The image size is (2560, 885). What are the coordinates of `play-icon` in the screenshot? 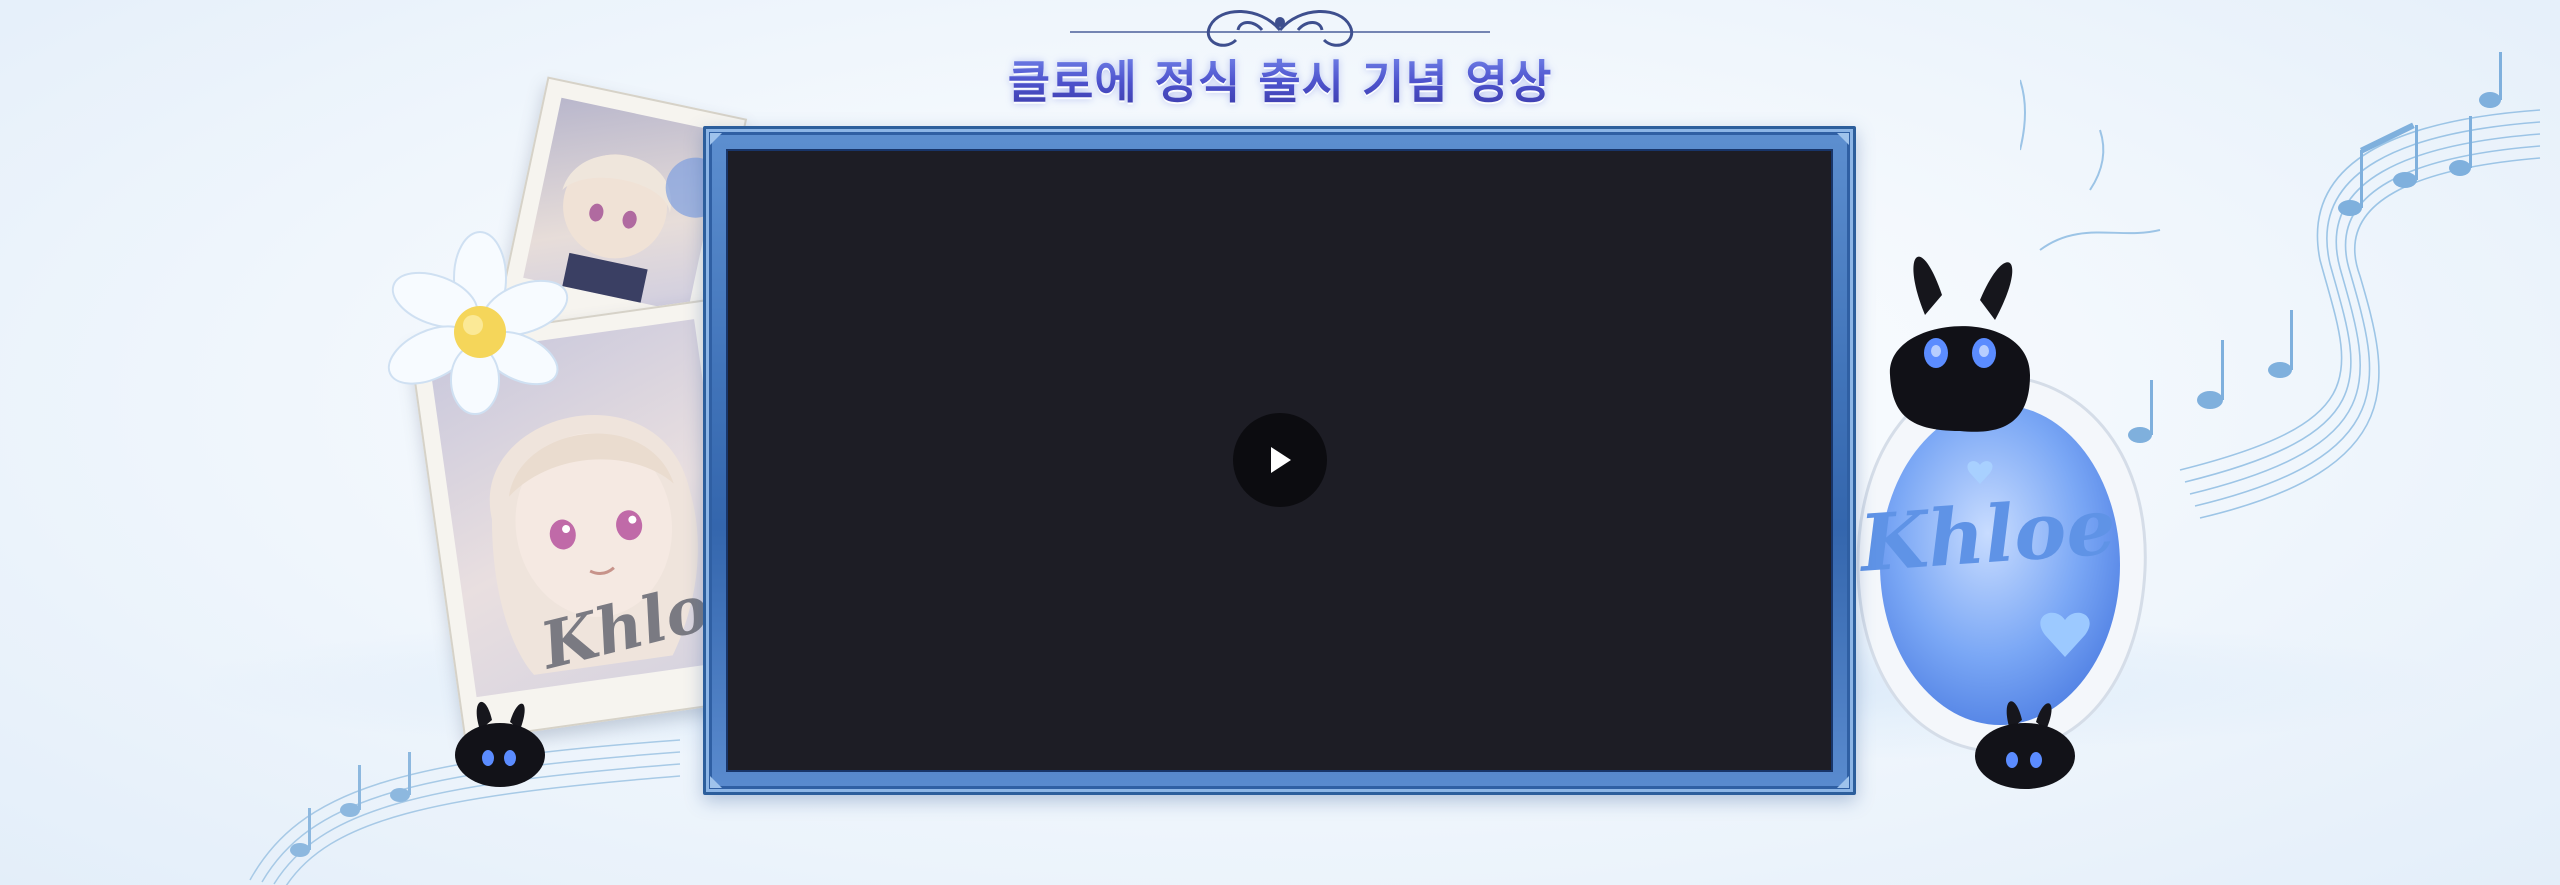 It's located at (1280, 459).